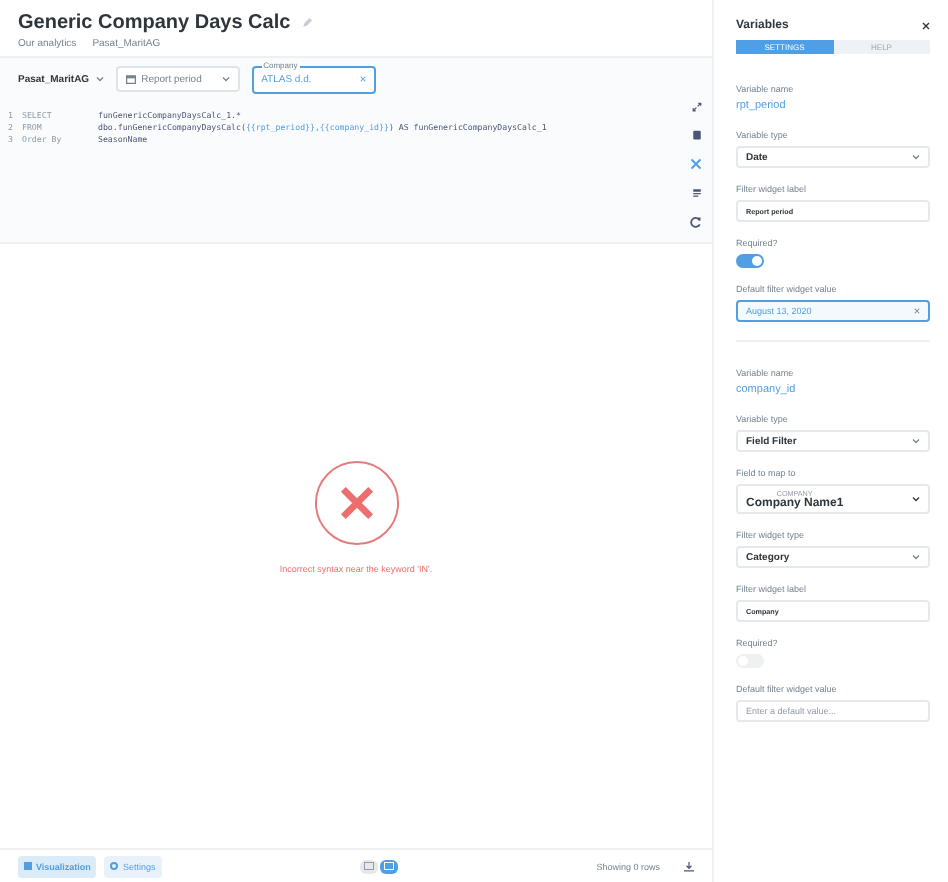 The height and width of the screenshot is (882, 948). I want to click on pencil-icon, so click(307, 23).